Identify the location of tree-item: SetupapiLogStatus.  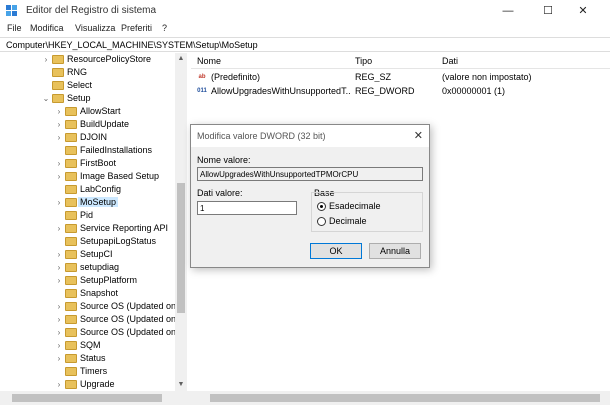
(87, 241).